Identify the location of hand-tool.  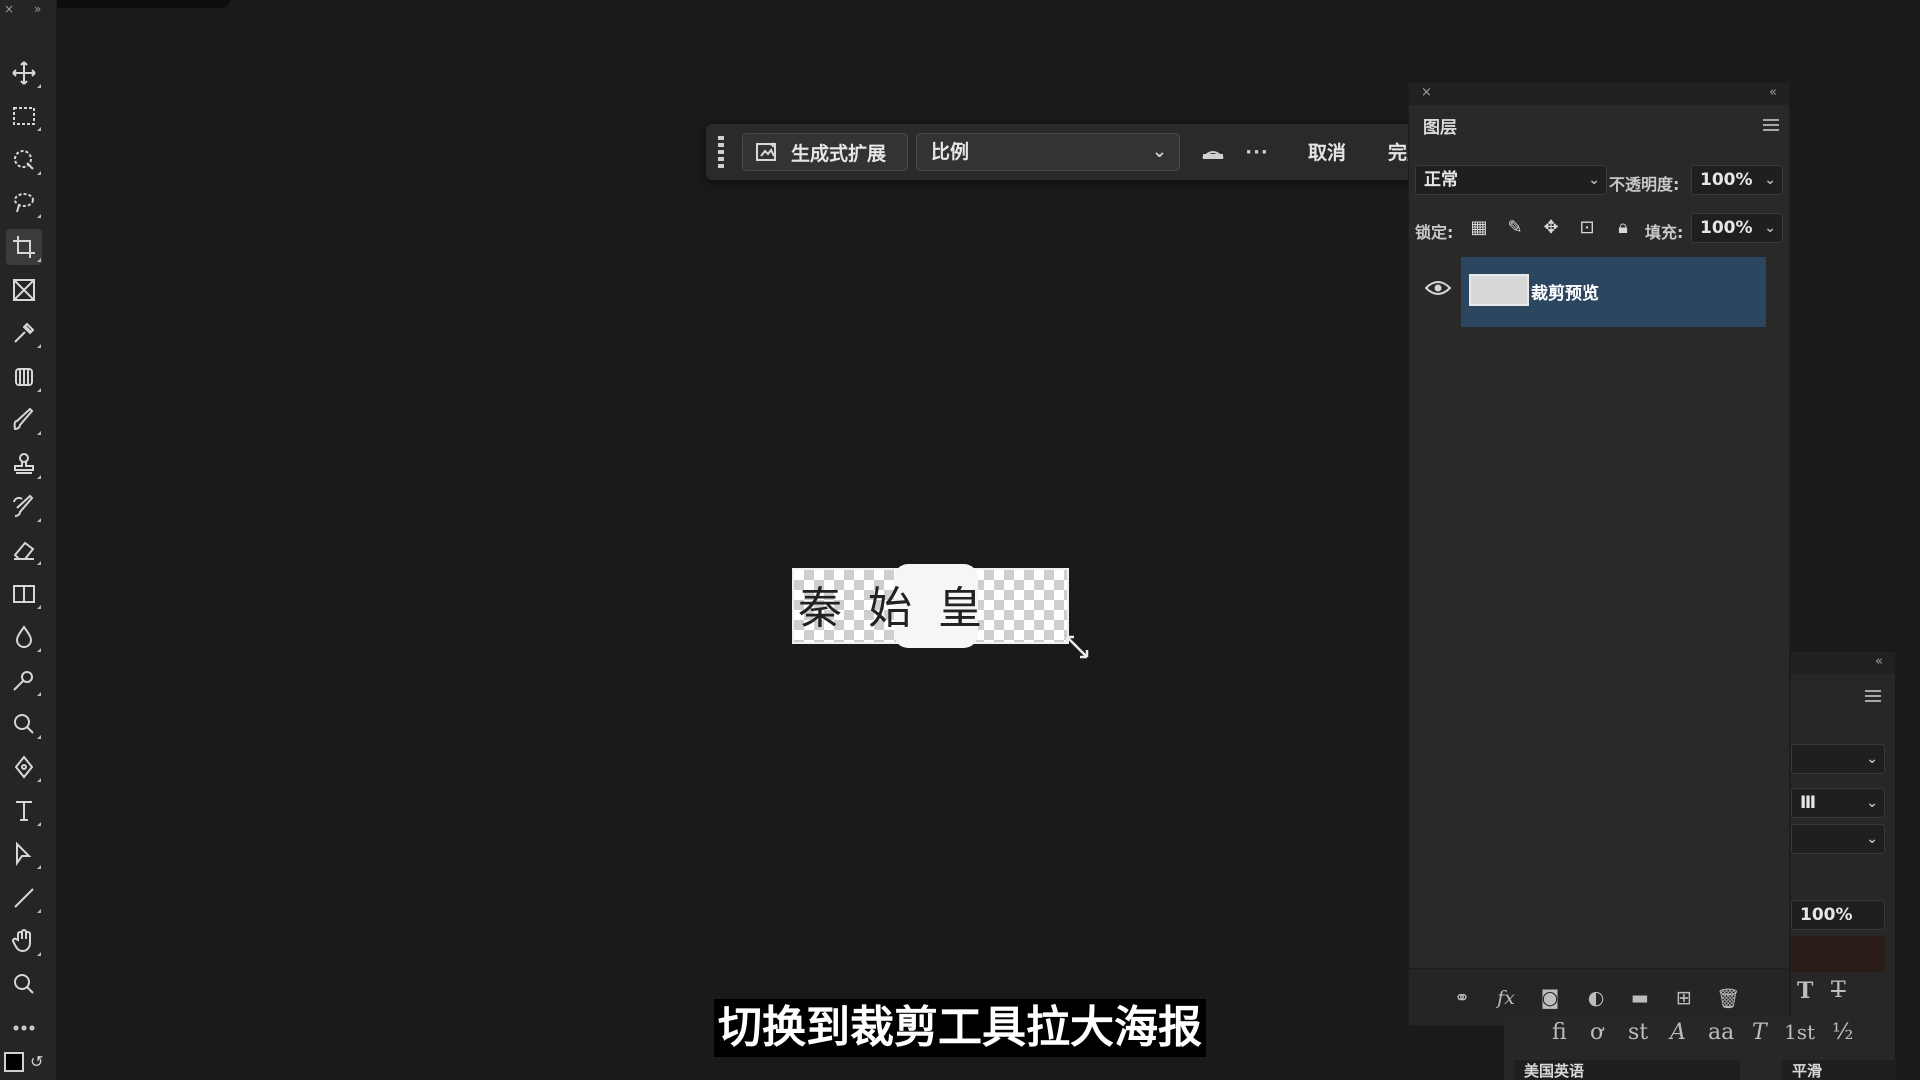
(24, 941).